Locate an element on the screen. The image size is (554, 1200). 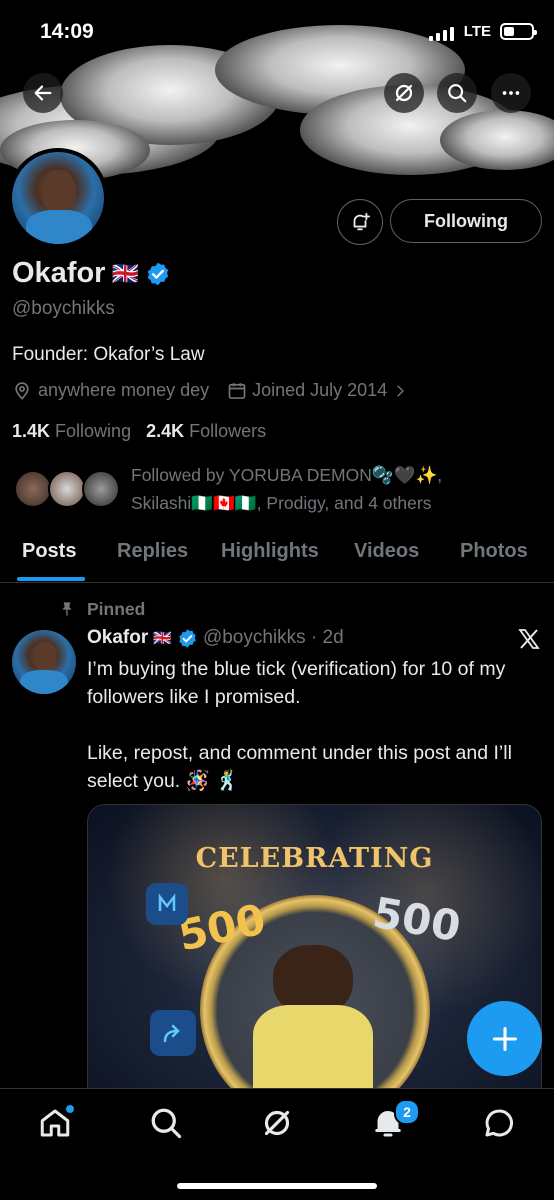
signal-icon is located at coordinates (441, 33).